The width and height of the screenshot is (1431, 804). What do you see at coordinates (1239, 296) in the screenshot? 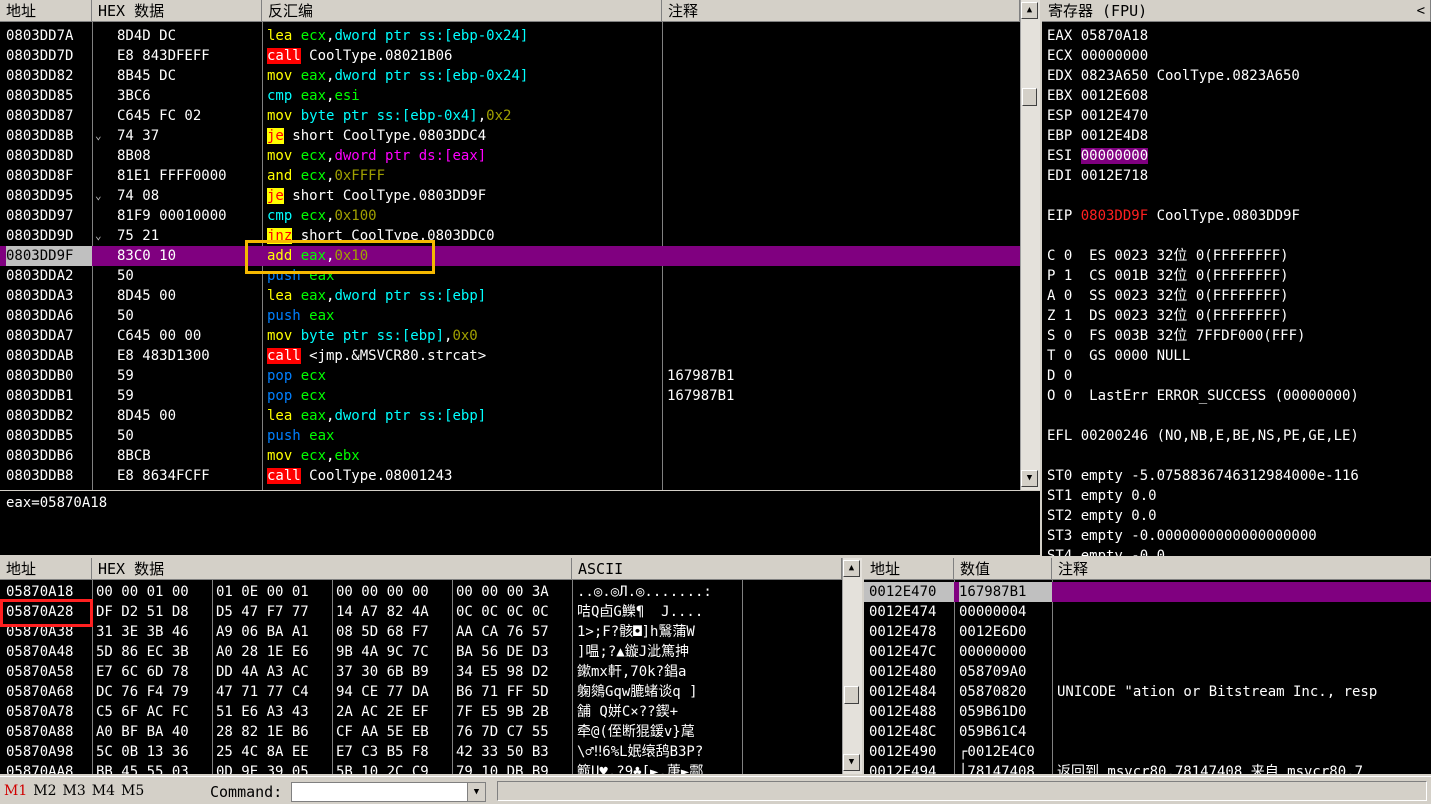
I see `register-line: A 0 SS 0023 32位 0(FFFFFFFF)` at bounding box center [1239, 296].